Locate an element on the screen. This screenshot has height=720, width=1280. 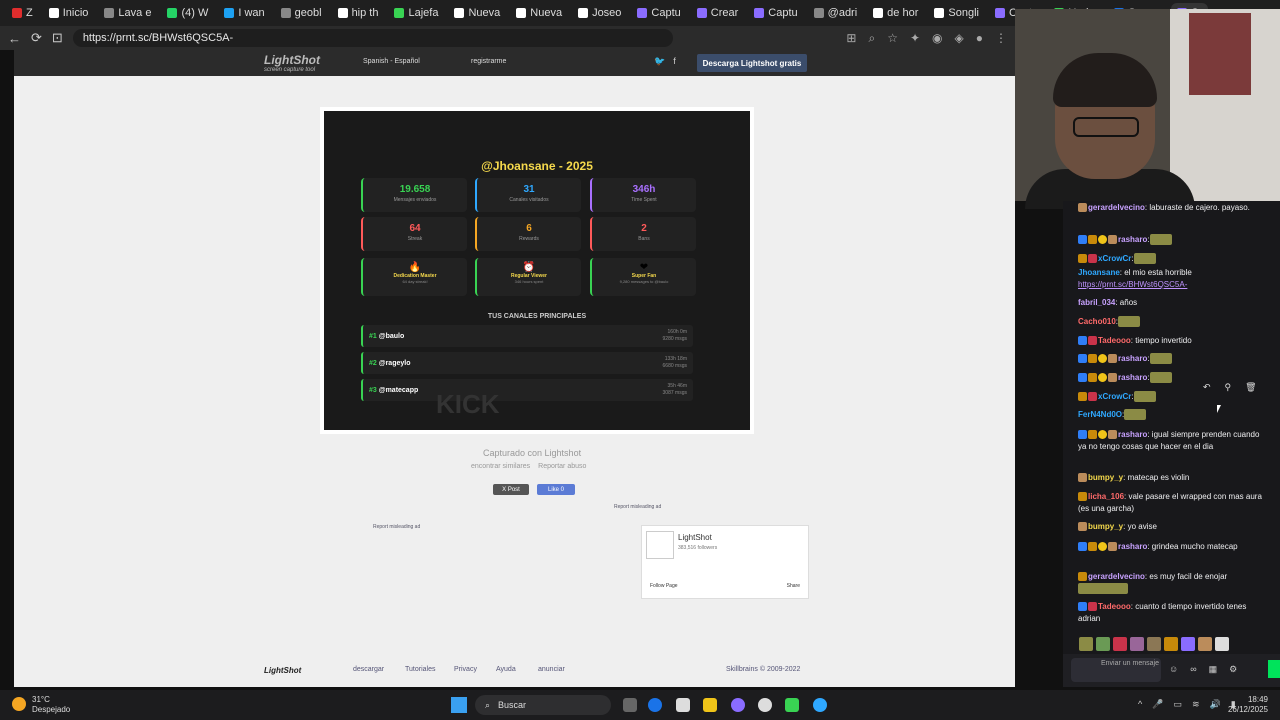
browser-tab: @adri is located at coordinates (836, 13).